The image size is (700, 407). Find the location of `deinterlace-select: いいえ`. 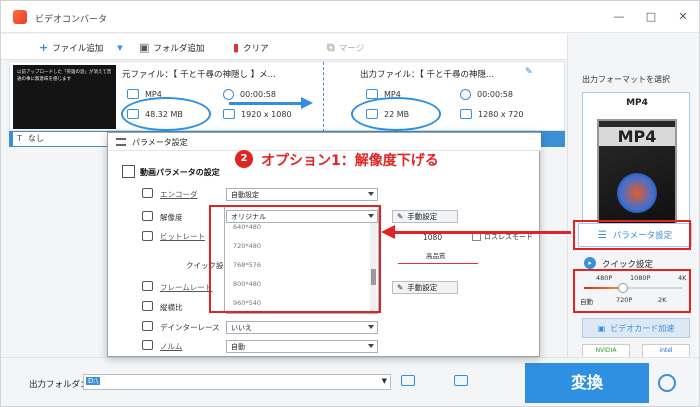

deinterlace-select: いいえ is located at coordinates (302, 327).